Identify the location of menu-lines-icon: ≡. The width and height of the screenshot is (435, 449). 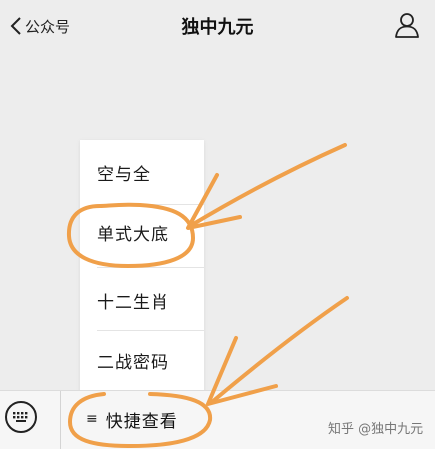
(92, 419).